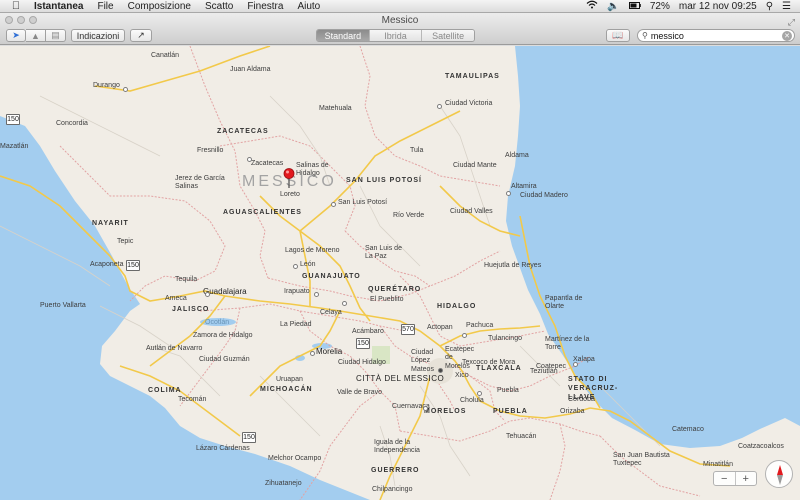 The image size is (800, 500). What do you see at coordinates (787, 35) in the screenshot?
I see `clear-search-icon: ✕` at bounding box center [787, 35].